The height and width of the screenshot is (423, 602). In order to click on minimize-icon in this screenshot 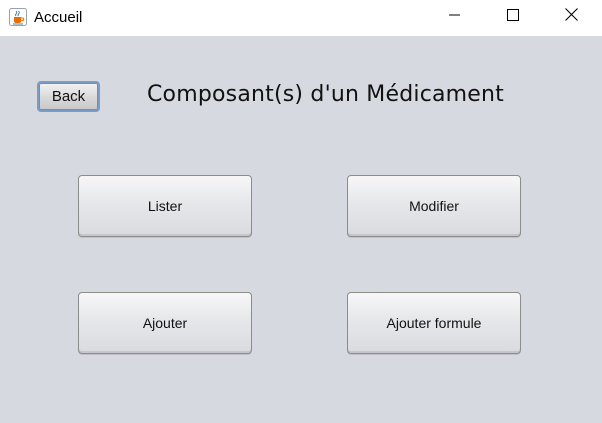, I will do `click(455, 17)`.